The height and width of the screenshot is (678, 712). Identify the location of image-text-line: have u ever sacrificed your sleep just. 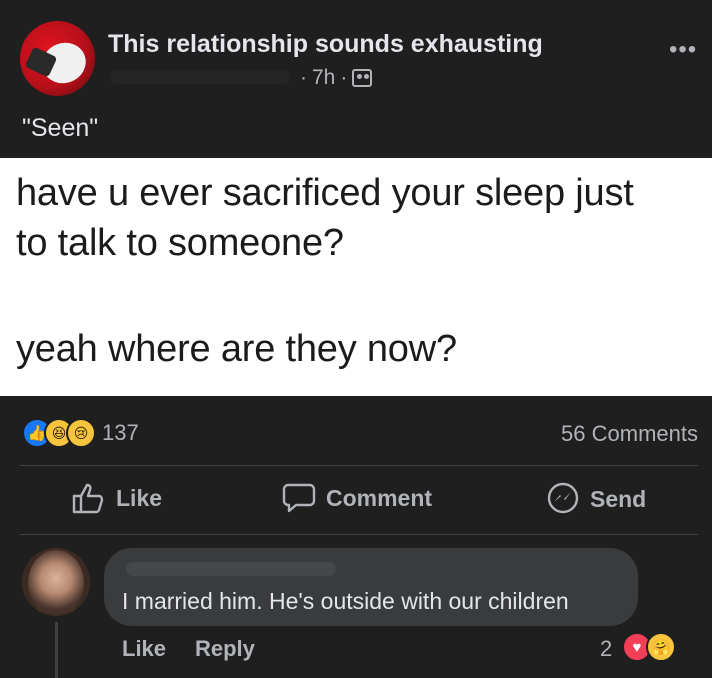
(325, 193).